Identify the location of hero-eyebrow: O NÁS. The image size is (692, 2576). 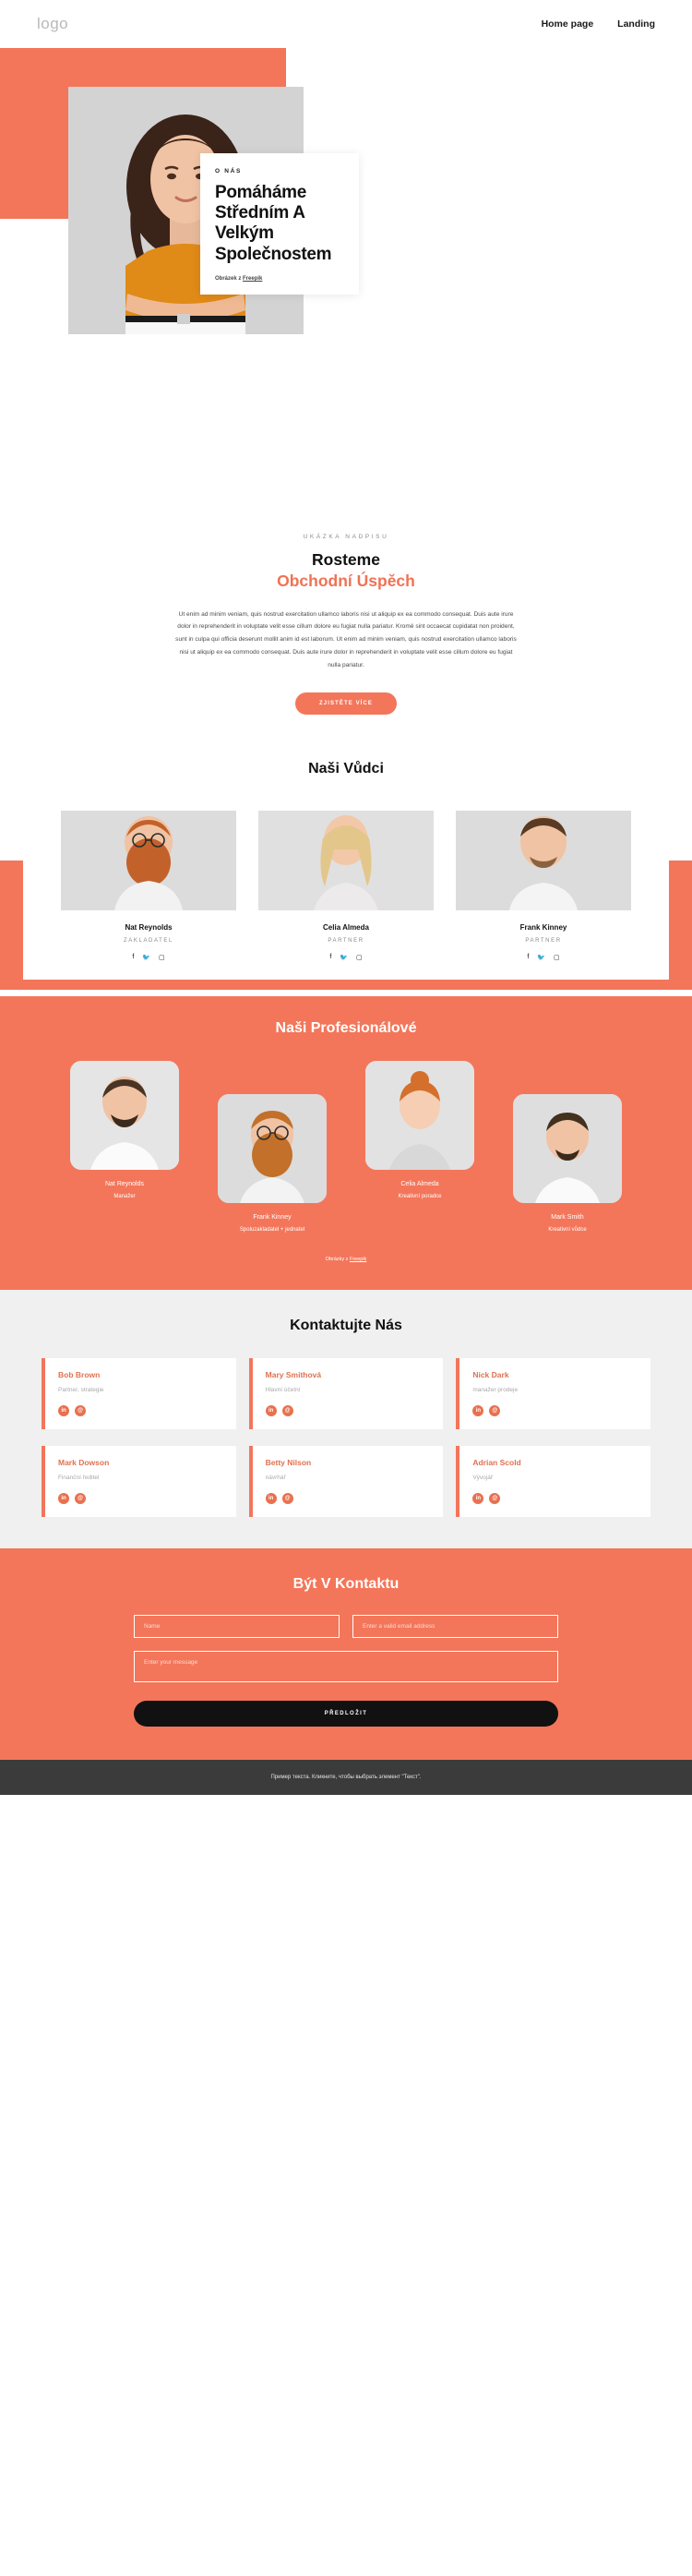
(229, 171).